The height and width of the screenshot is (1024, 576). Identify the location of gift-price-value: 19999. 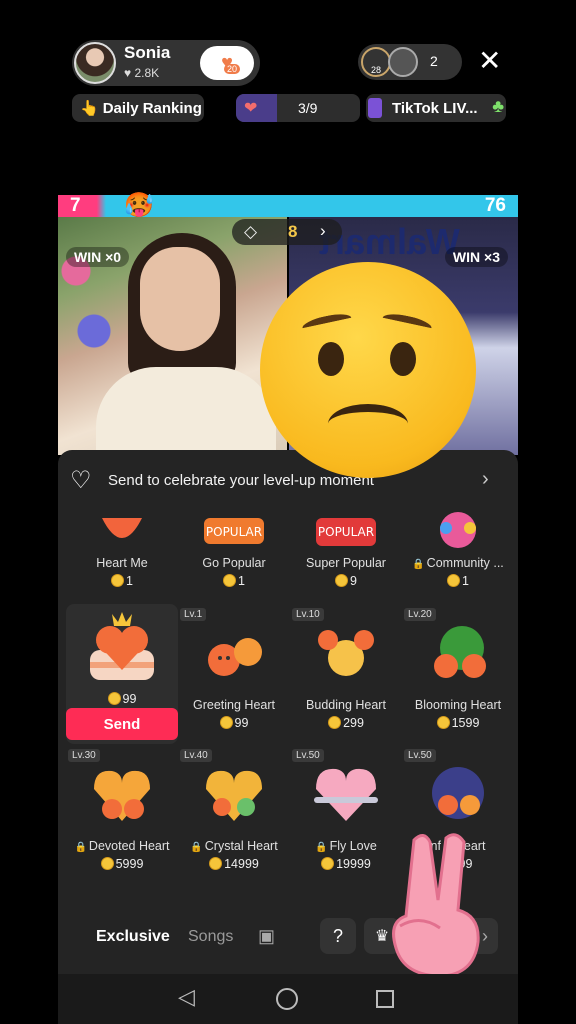
(353, 864).